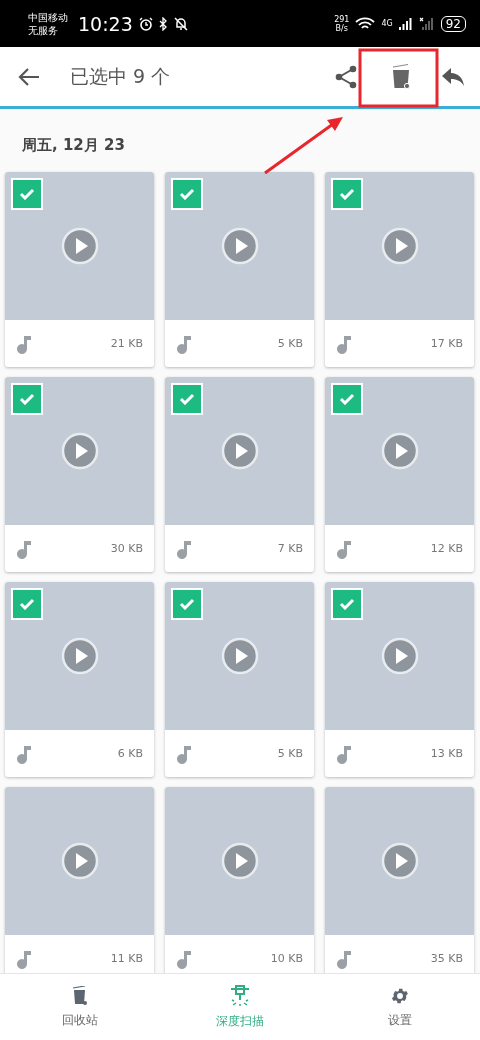  What do you see at coordinates (239, 474) in the screenshot?
I see `audio-card: 7 KB` at bounding box center [239, 474].